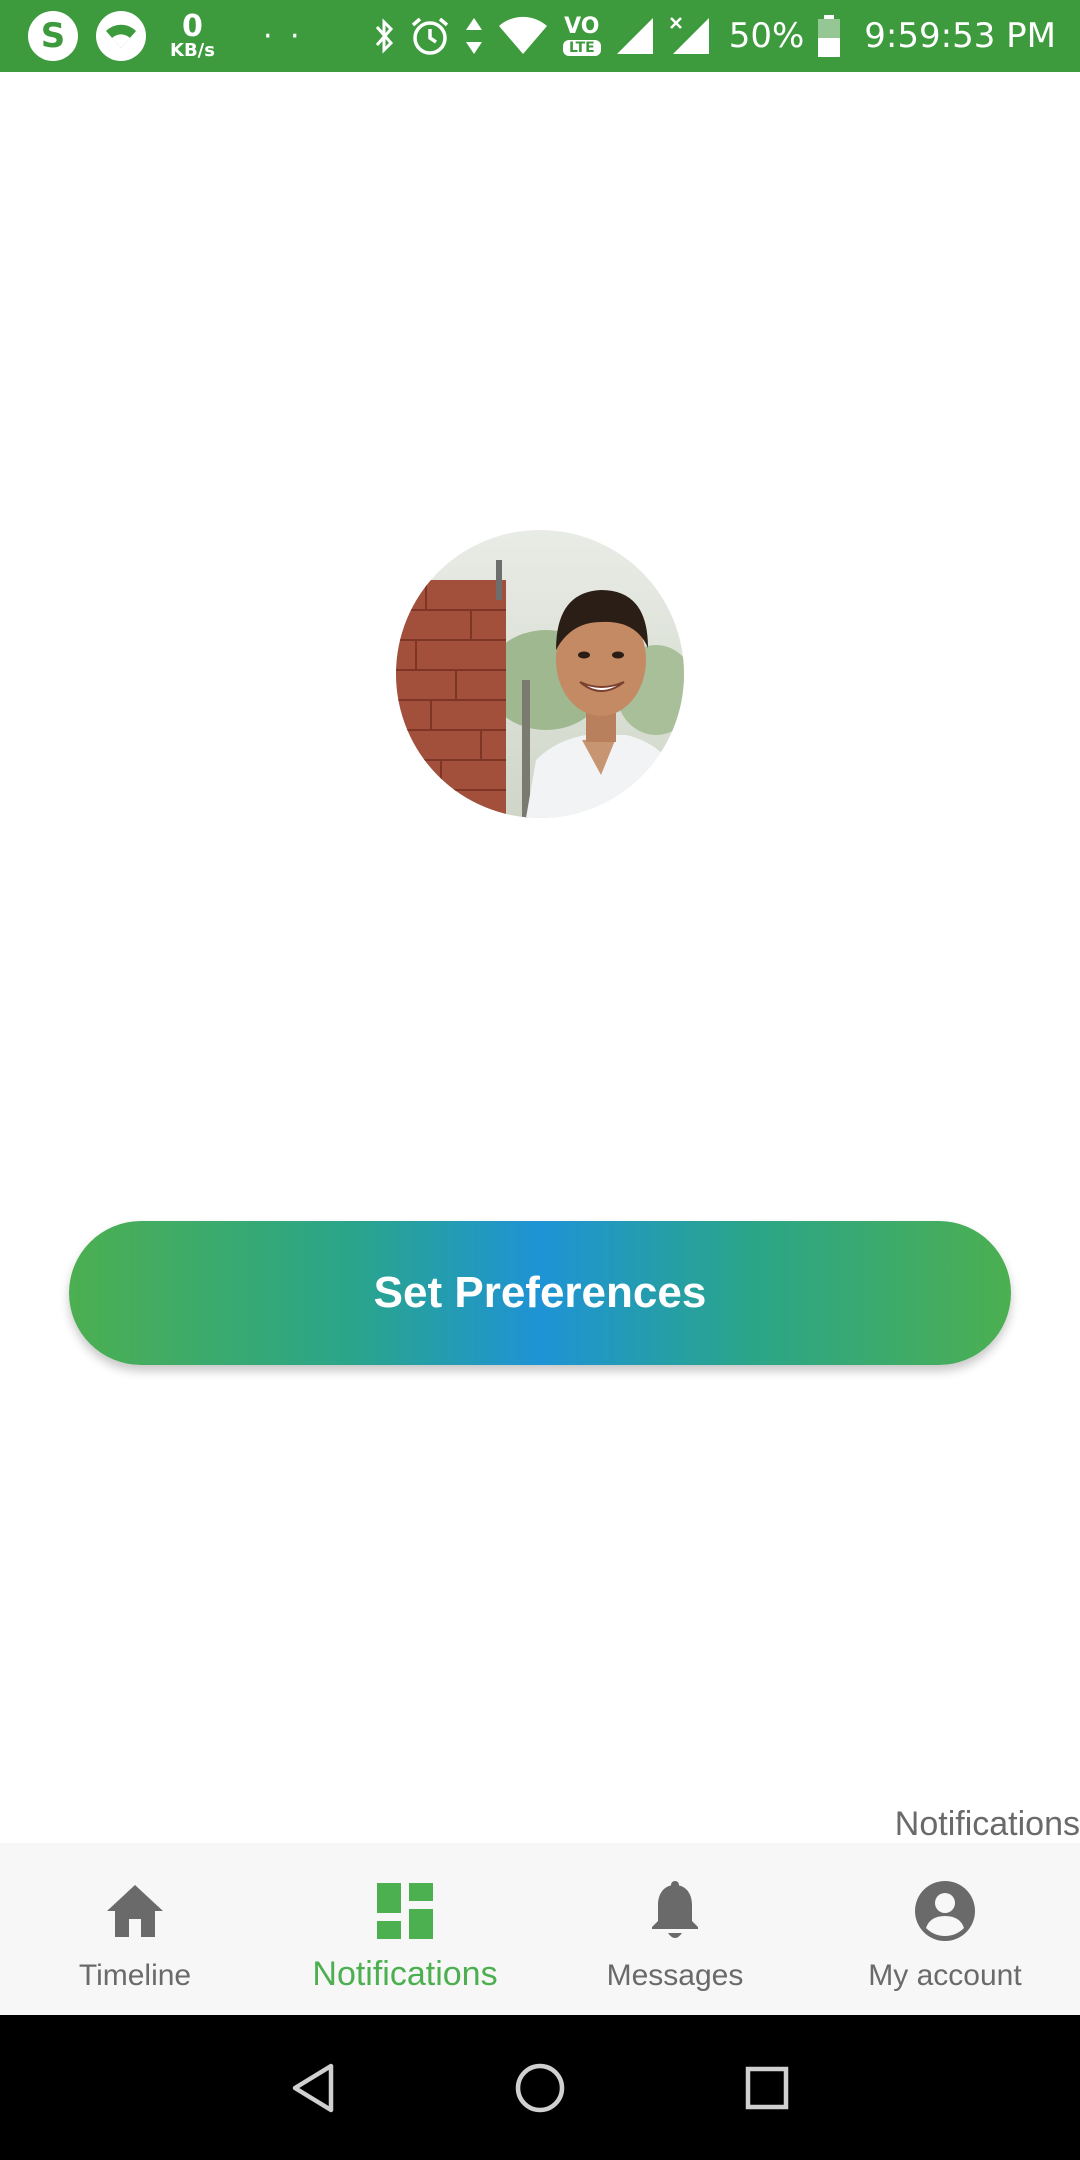  I want to click on nav-item-notifications: Notifications, so click(405, 1929).